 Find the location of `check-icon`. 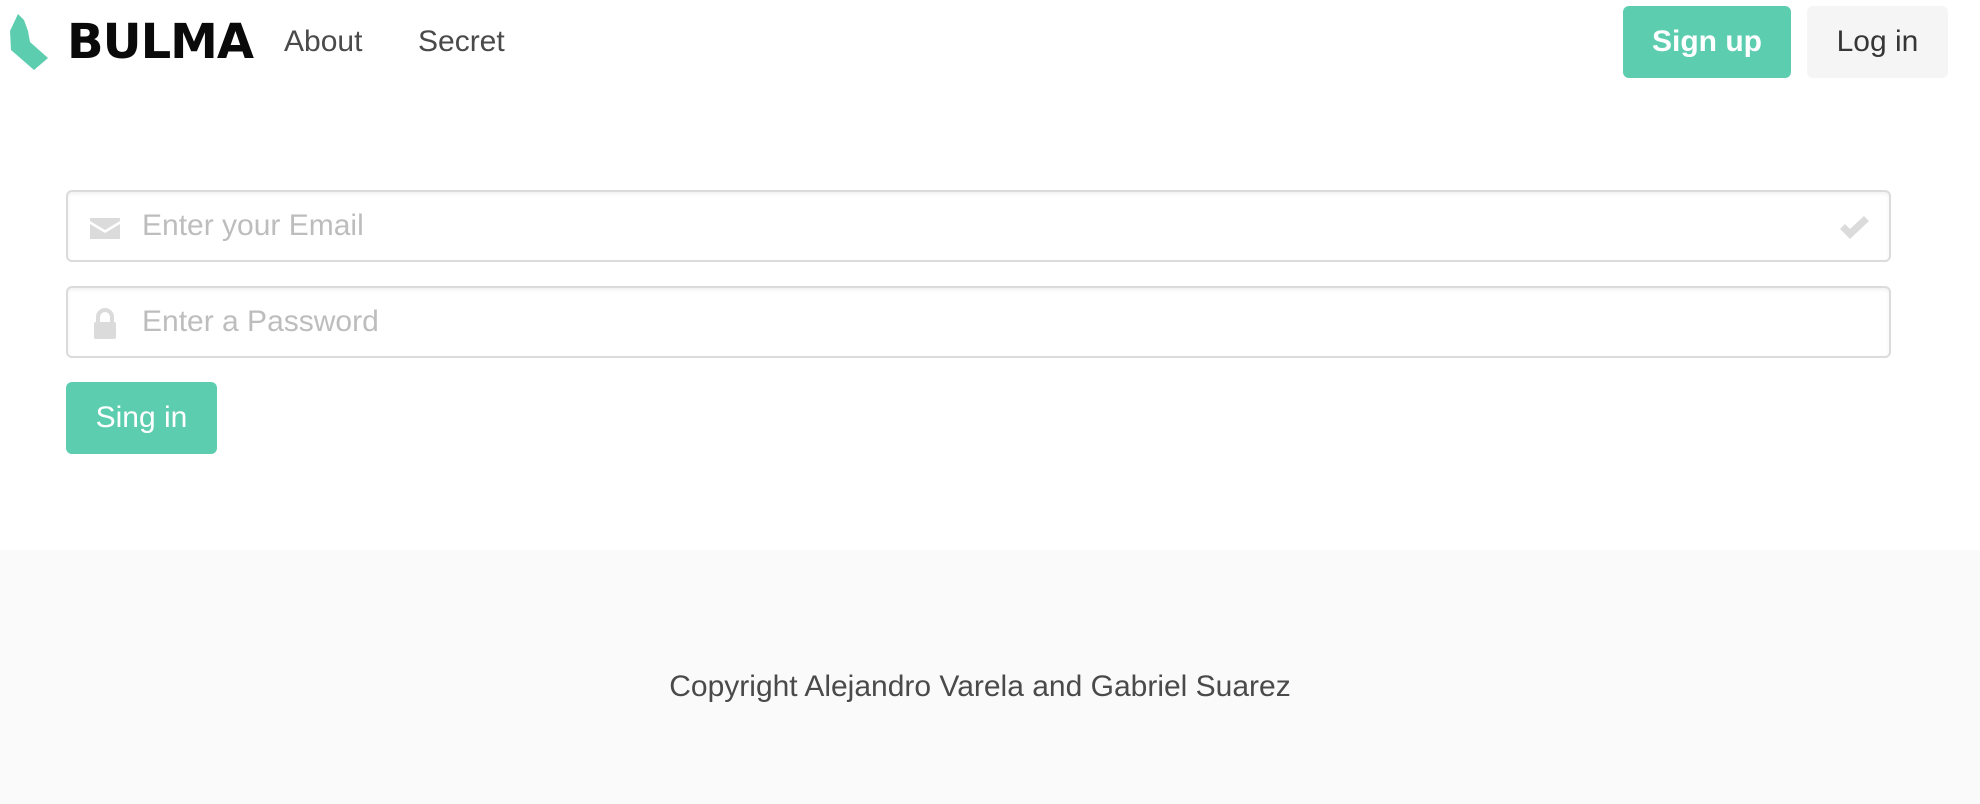

check-icon is located at coordinates (1854, 227).